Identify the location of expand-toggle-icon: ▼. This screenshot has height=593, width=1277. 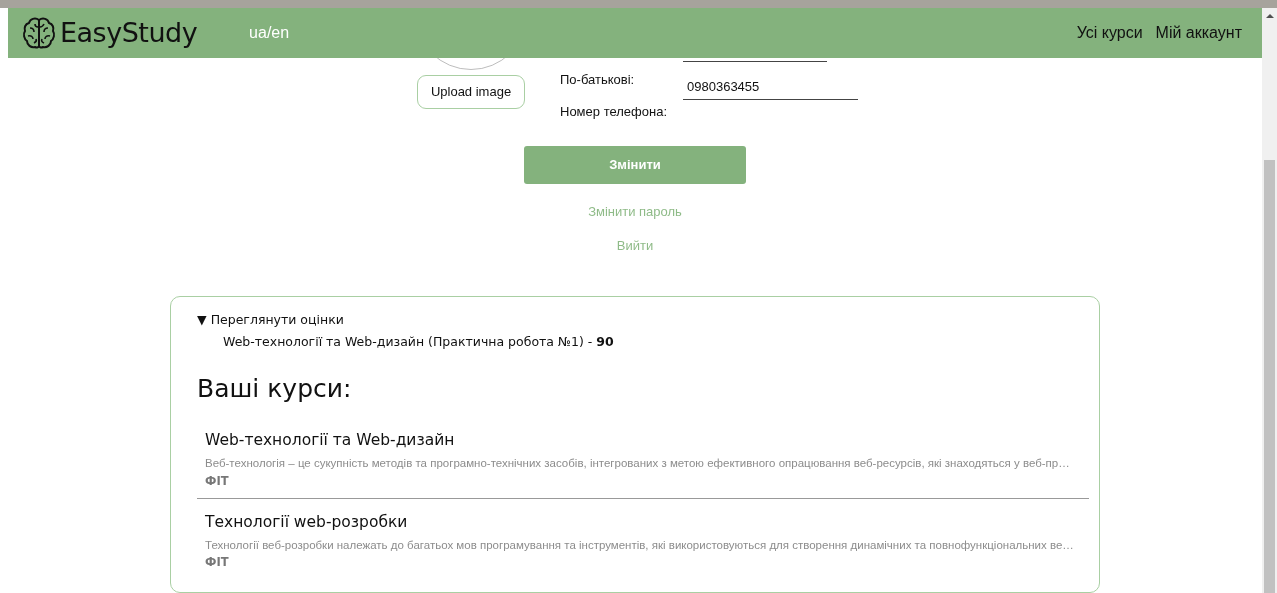
(202, 320).